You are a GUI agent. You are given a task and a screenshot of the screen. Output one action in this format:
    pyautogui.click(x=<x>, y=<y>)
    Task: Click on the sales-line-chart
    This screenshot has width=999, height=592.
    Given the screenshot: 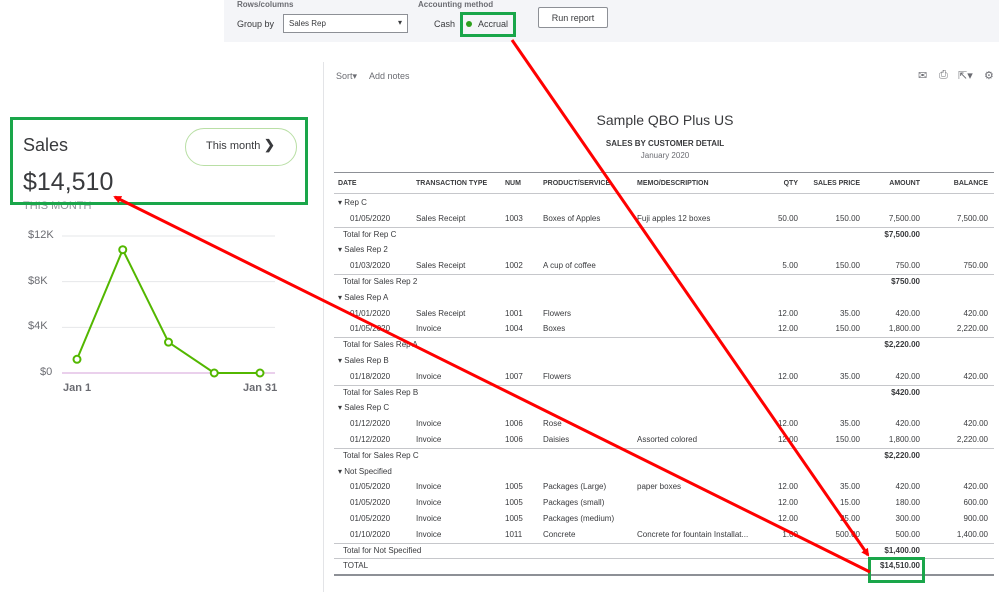 What is the action you would take?
    pyautogui.click(x=168, y=306)
    